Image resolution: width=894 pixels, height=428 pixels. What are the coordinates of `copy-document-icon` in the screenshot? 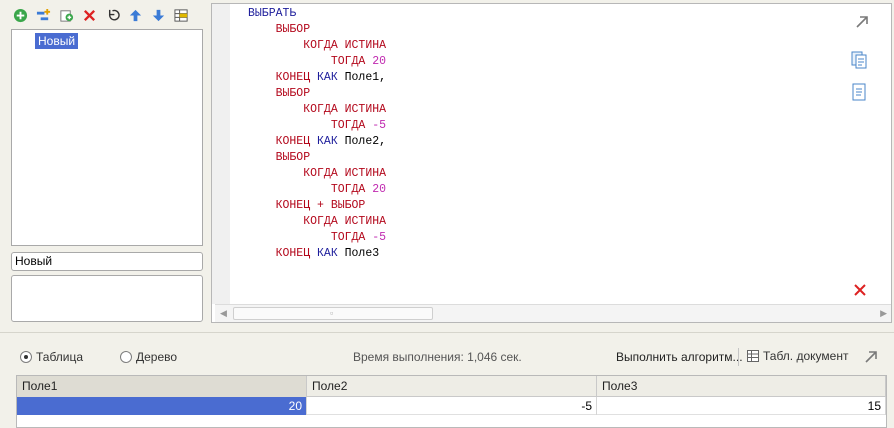 It's located at (859, 60).